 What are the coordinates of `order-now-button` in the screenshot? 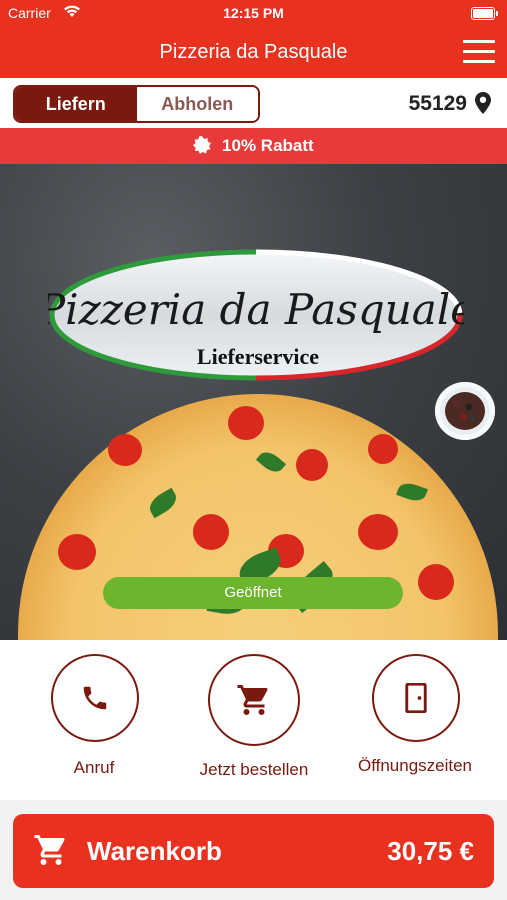 It's located at (254, 700).